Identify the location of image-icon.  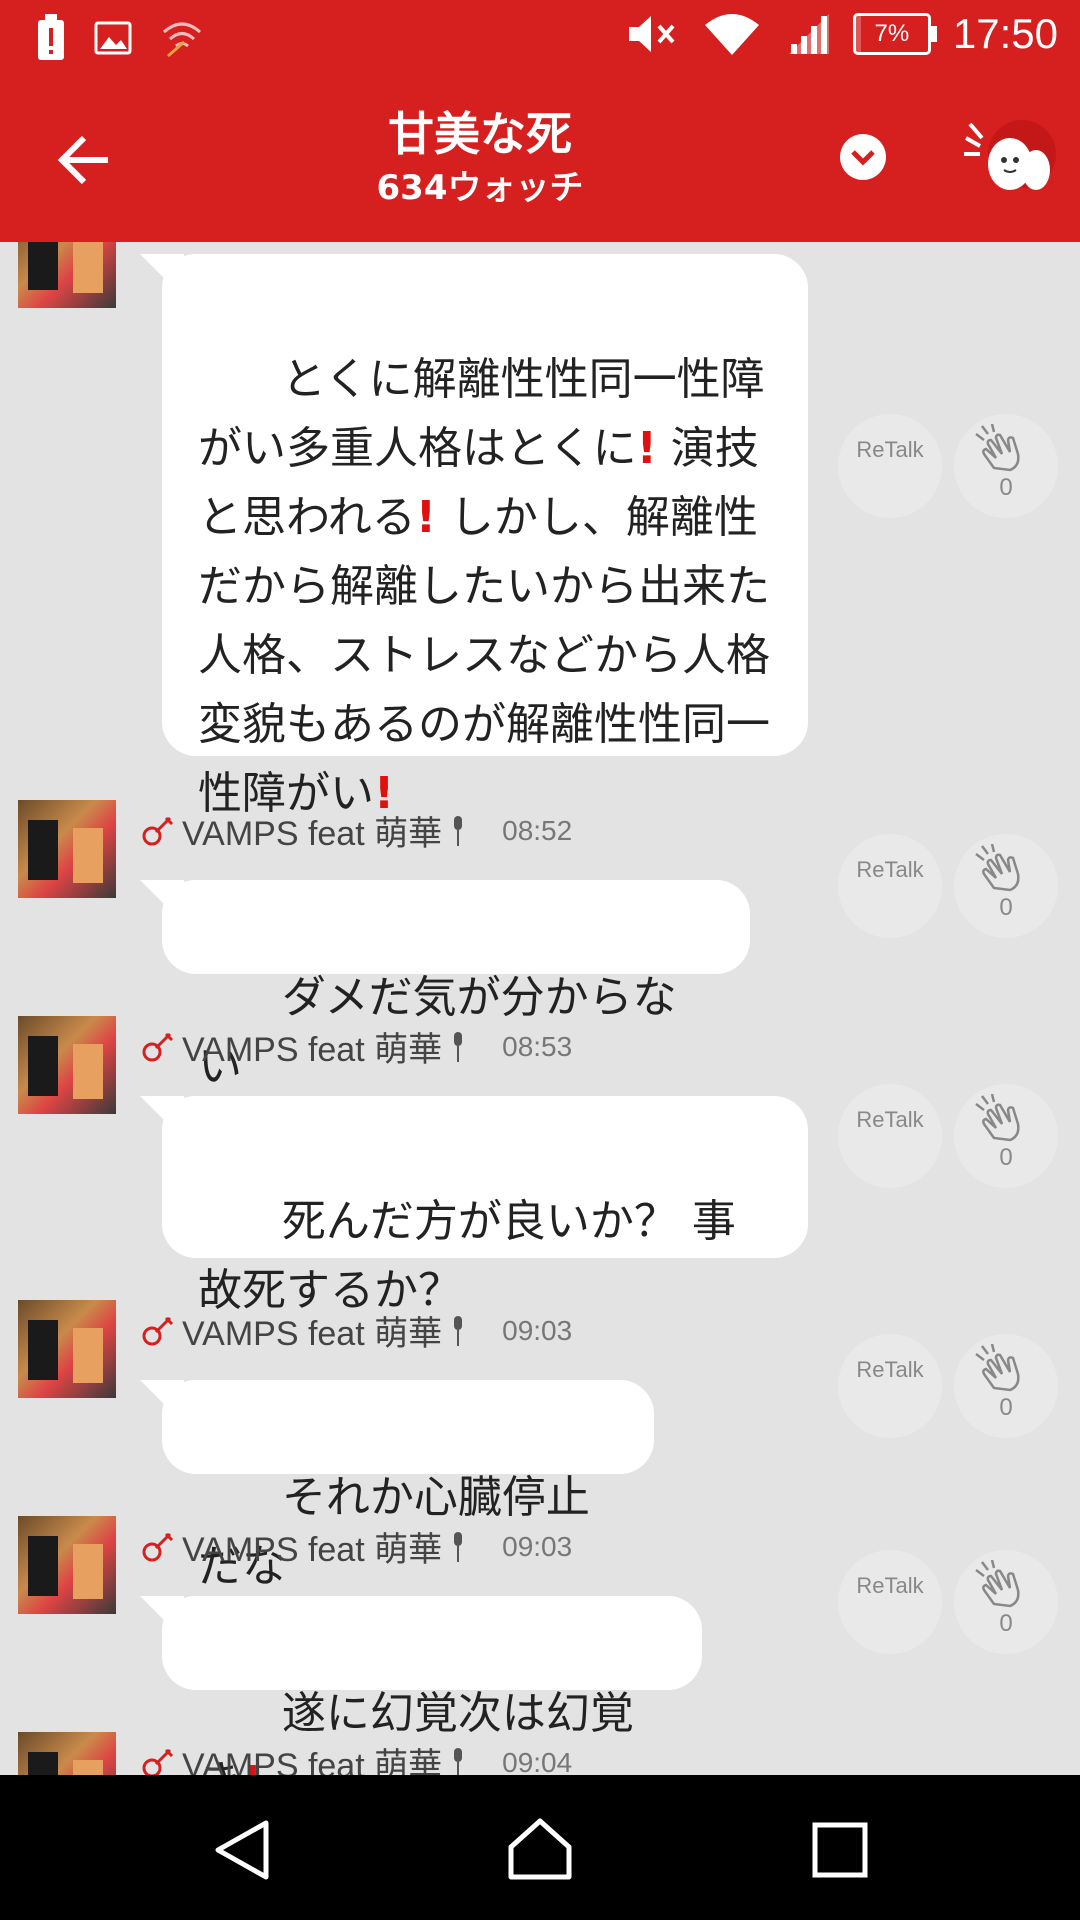
(113, 38).